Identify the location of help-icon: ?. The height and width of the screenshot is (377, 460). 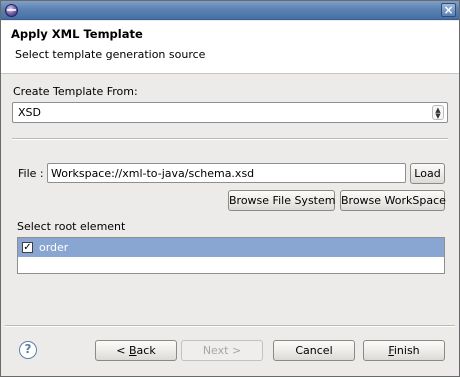
(28, 350).